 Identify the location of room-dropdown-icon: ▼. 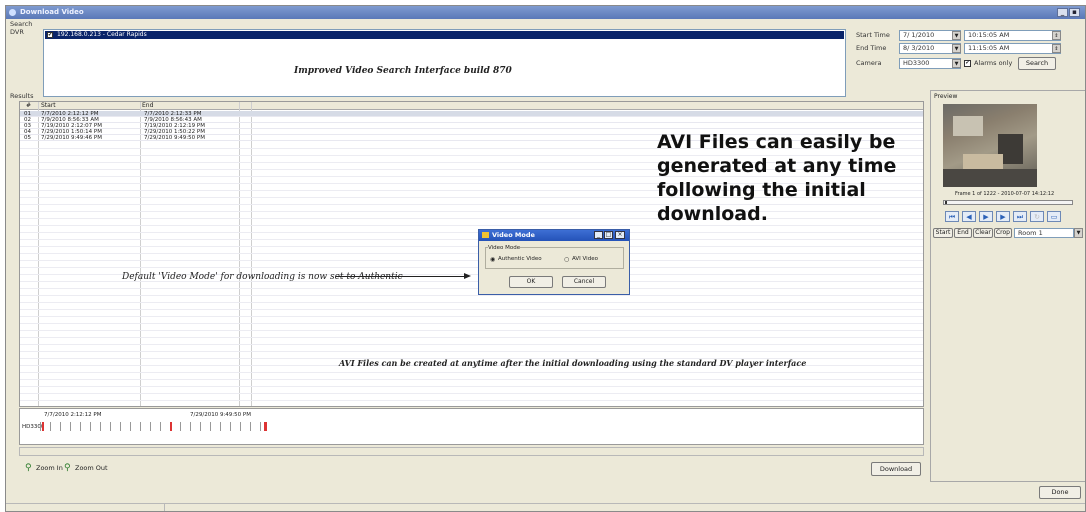
(1078, 233).